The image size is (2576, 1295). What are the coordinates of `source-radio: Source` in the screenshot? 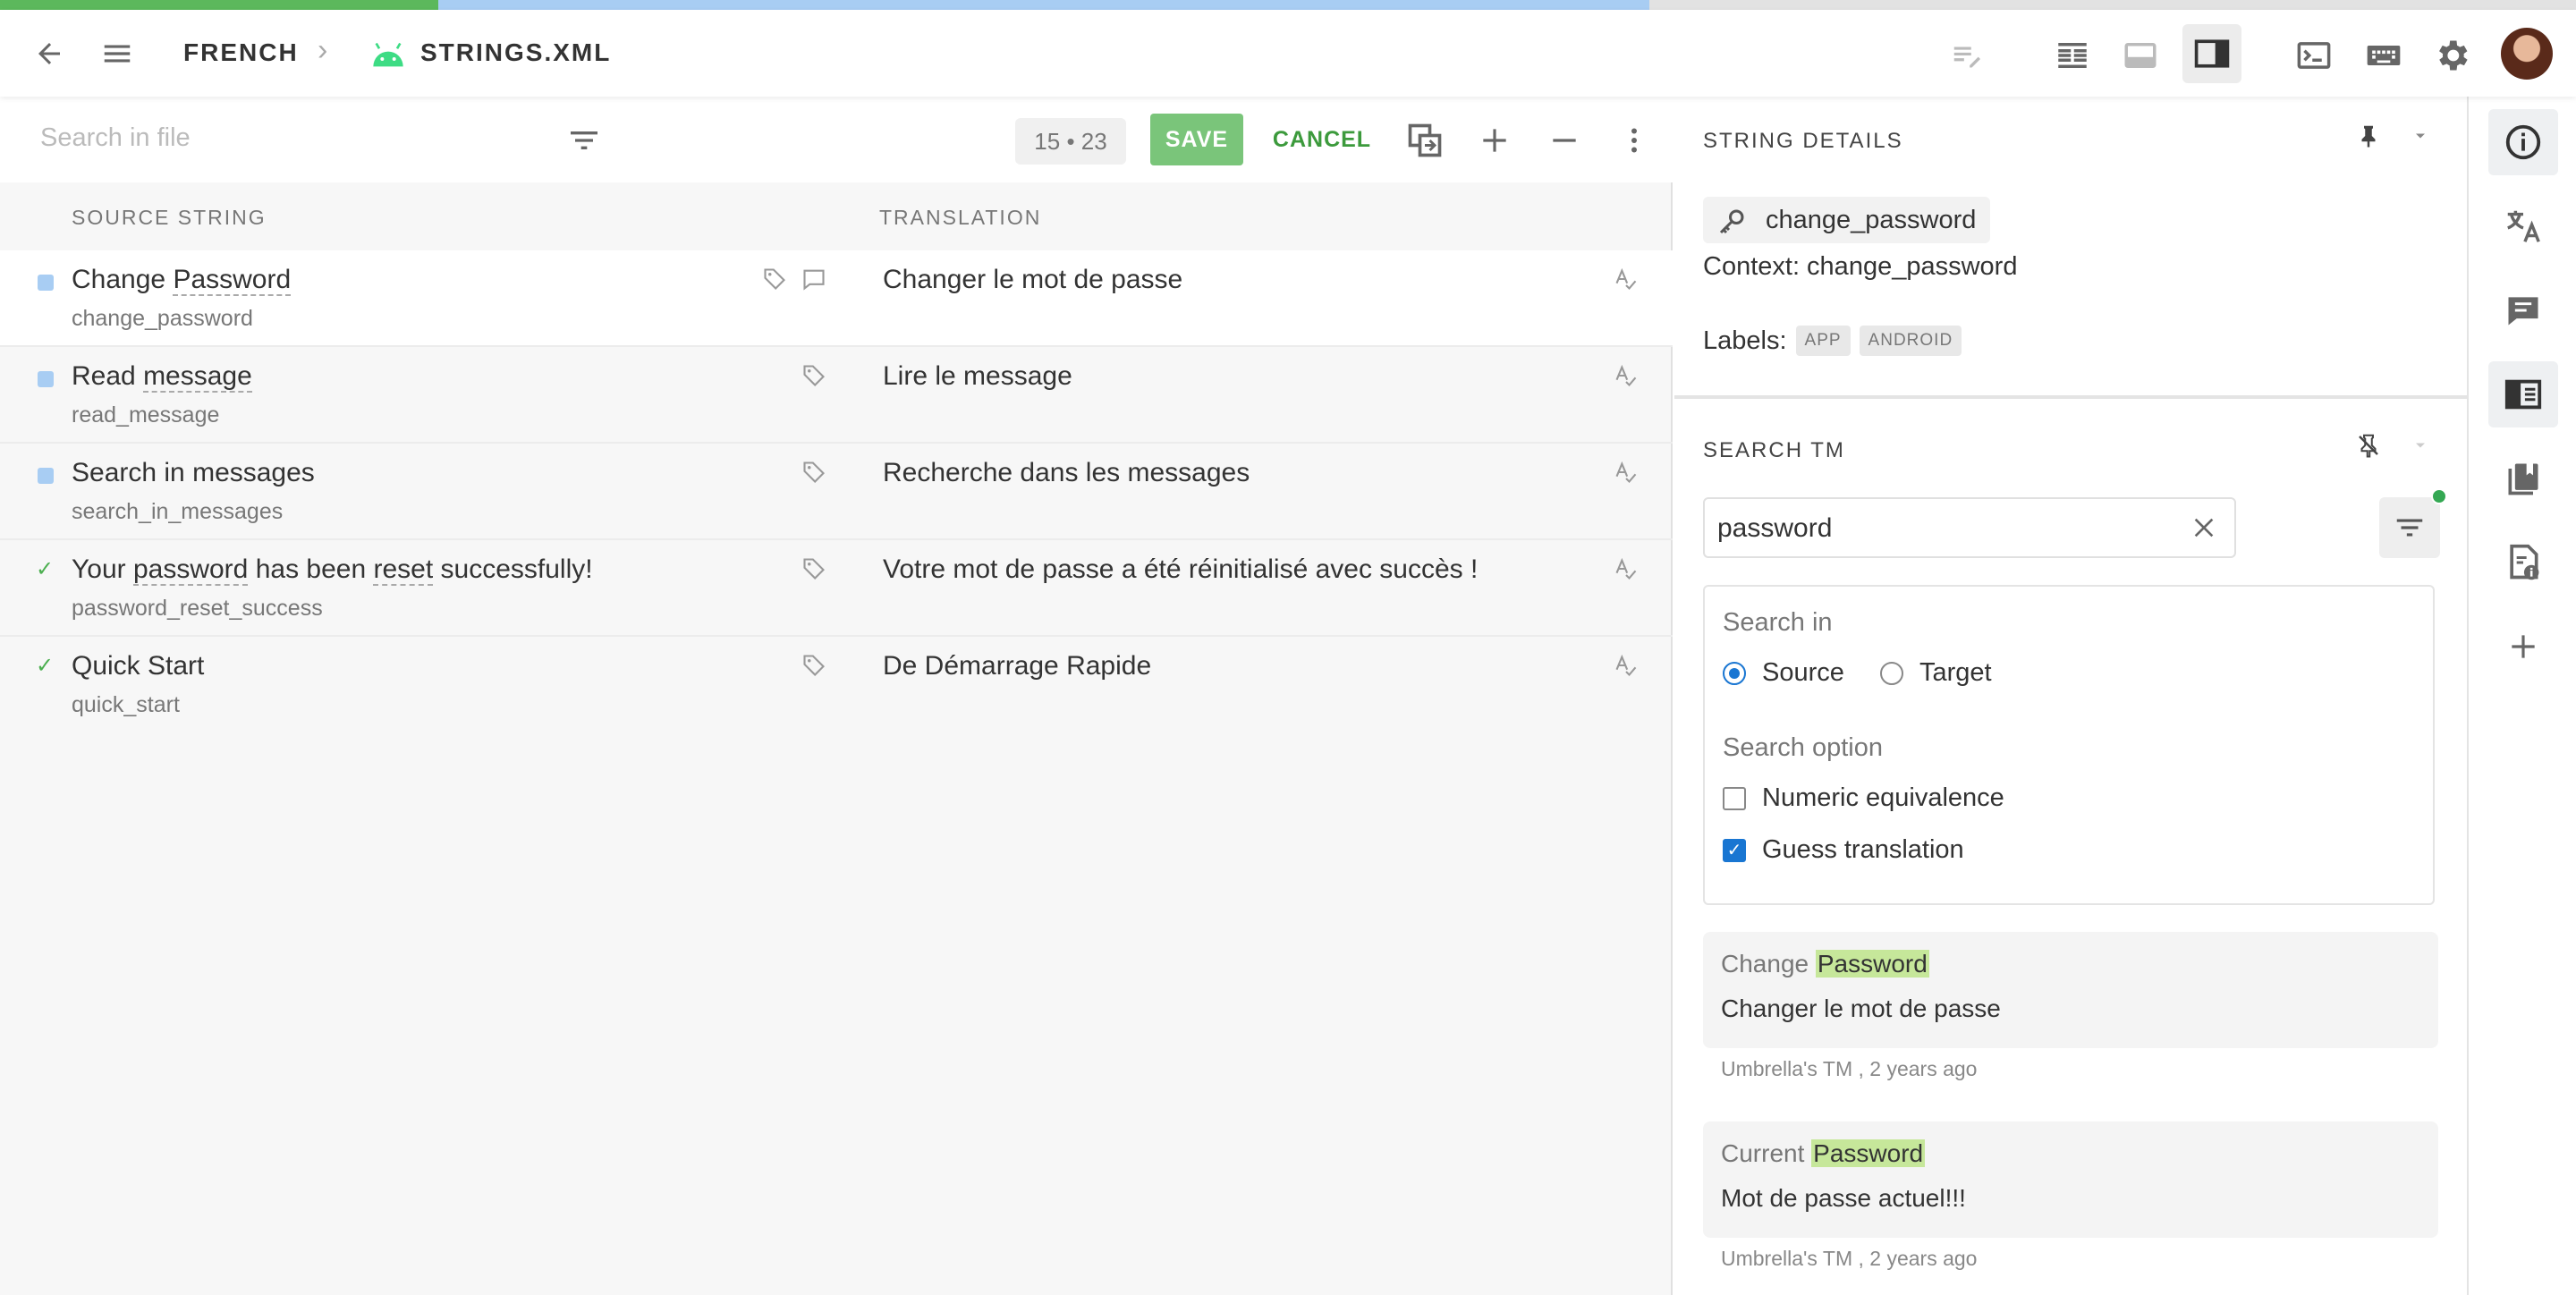 It's located at (1783, 673).